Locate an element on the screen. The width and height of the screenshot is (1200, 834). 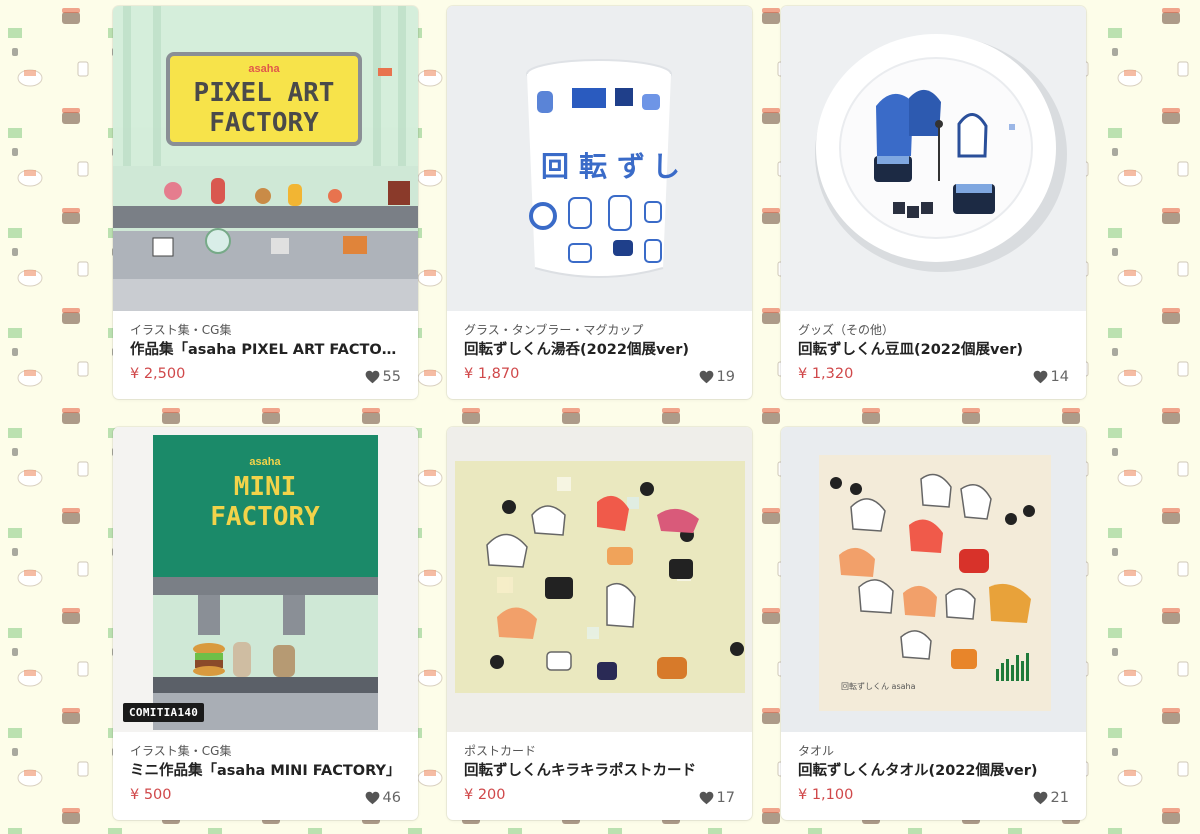
product-category: ポストカード is located at coordinates (500, 751).